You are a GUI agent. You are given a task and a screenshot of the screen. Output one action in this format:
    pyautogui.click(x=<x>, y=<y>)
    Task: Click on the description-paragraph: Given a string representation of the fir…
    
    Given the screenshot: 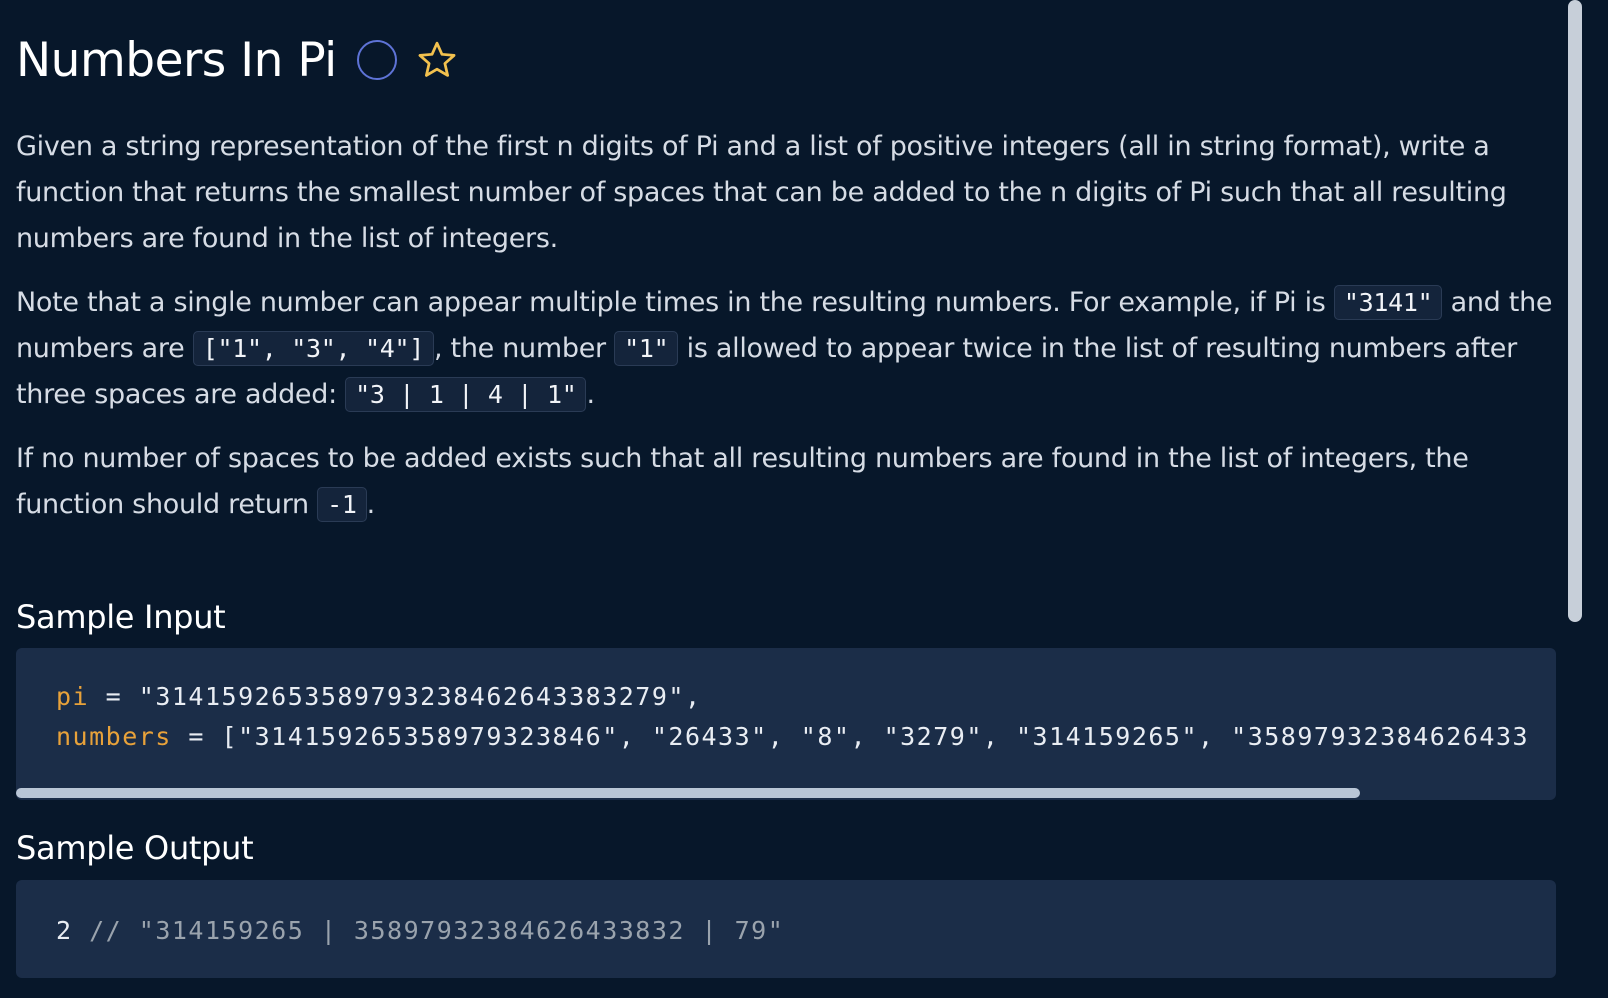 What is the action you would take?
    pyautogui.click(x=761, y=192)
    